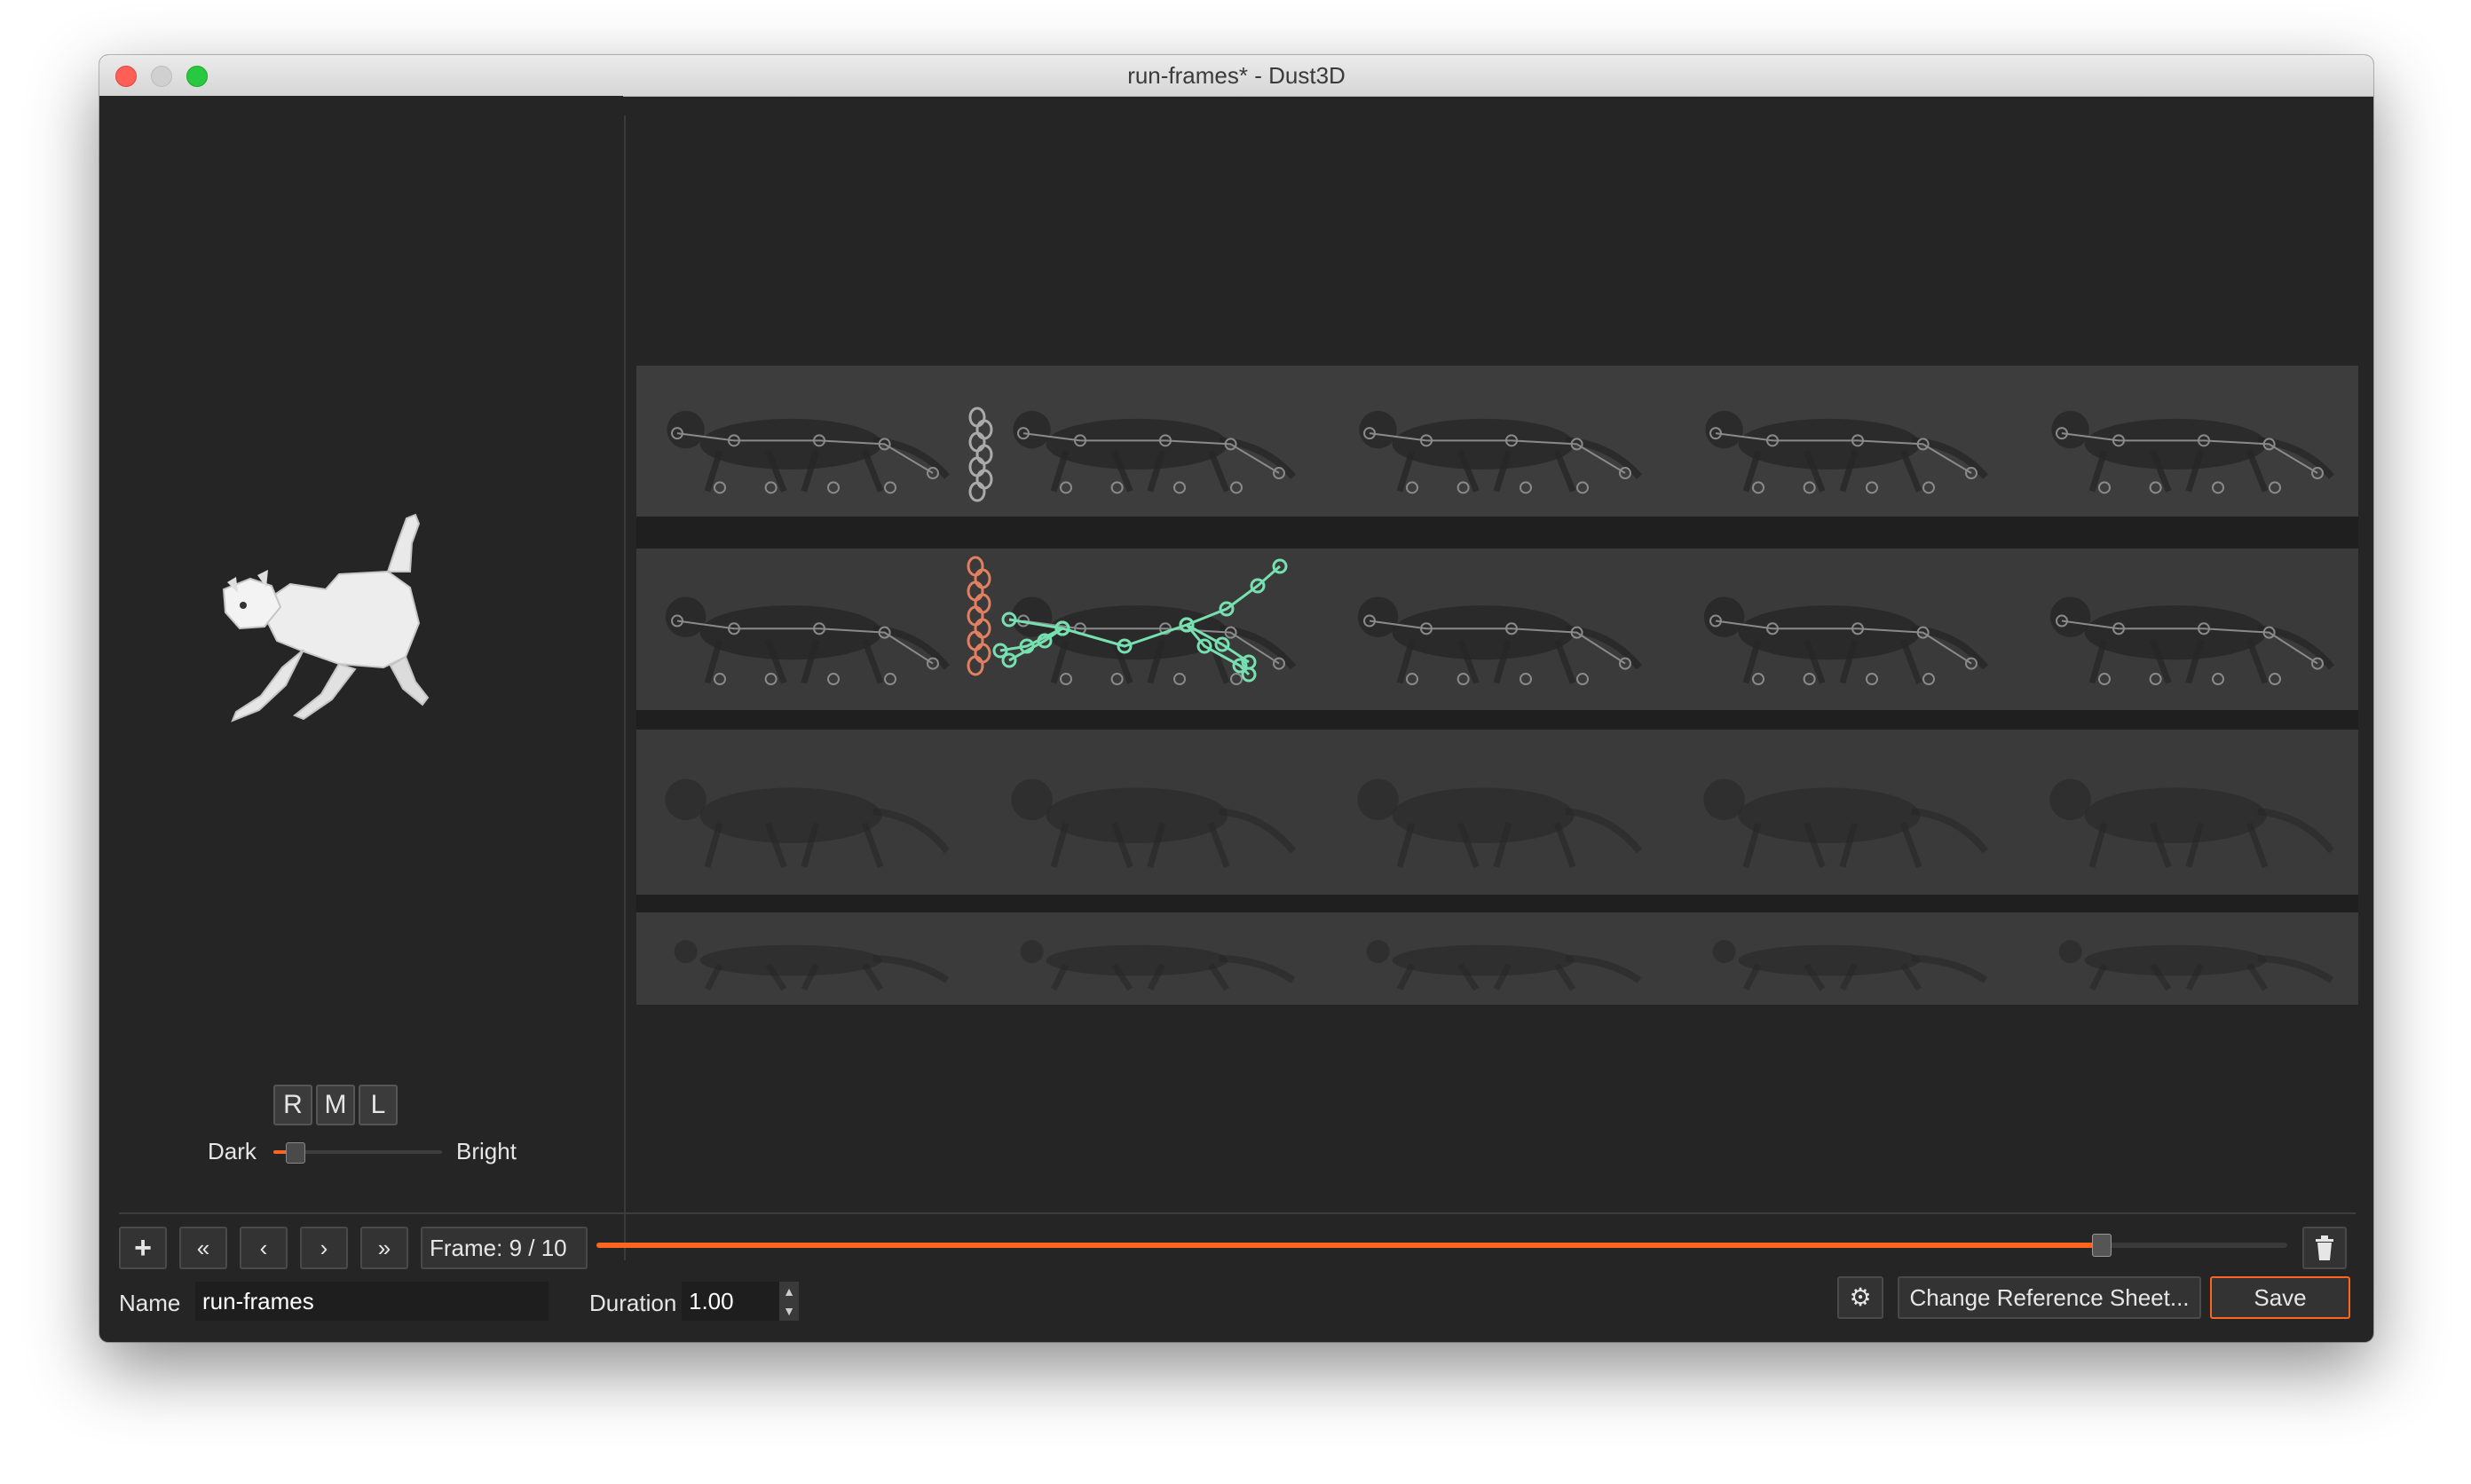  I want to click on double-chevron-left-icon: «, so click(203, 1248).